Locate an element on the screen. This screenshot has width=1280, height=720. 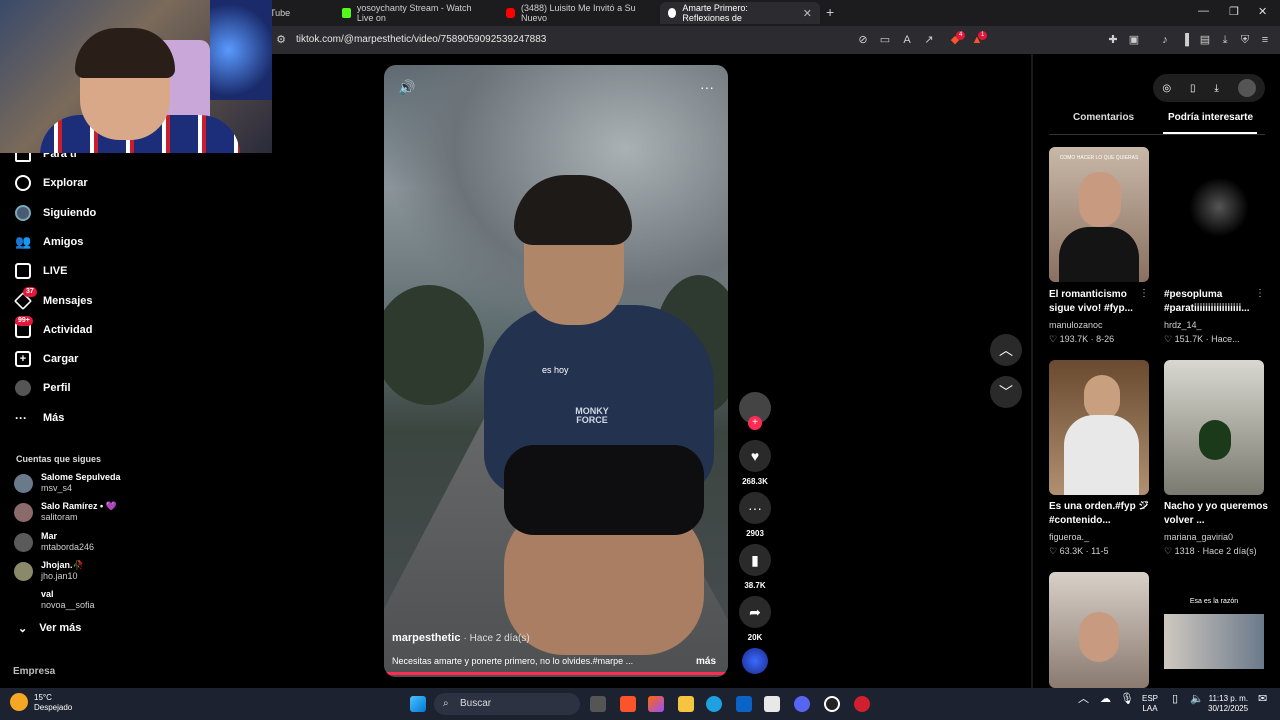
nav-siguiendo: Siguiendo is located at coordinates (55, 213).